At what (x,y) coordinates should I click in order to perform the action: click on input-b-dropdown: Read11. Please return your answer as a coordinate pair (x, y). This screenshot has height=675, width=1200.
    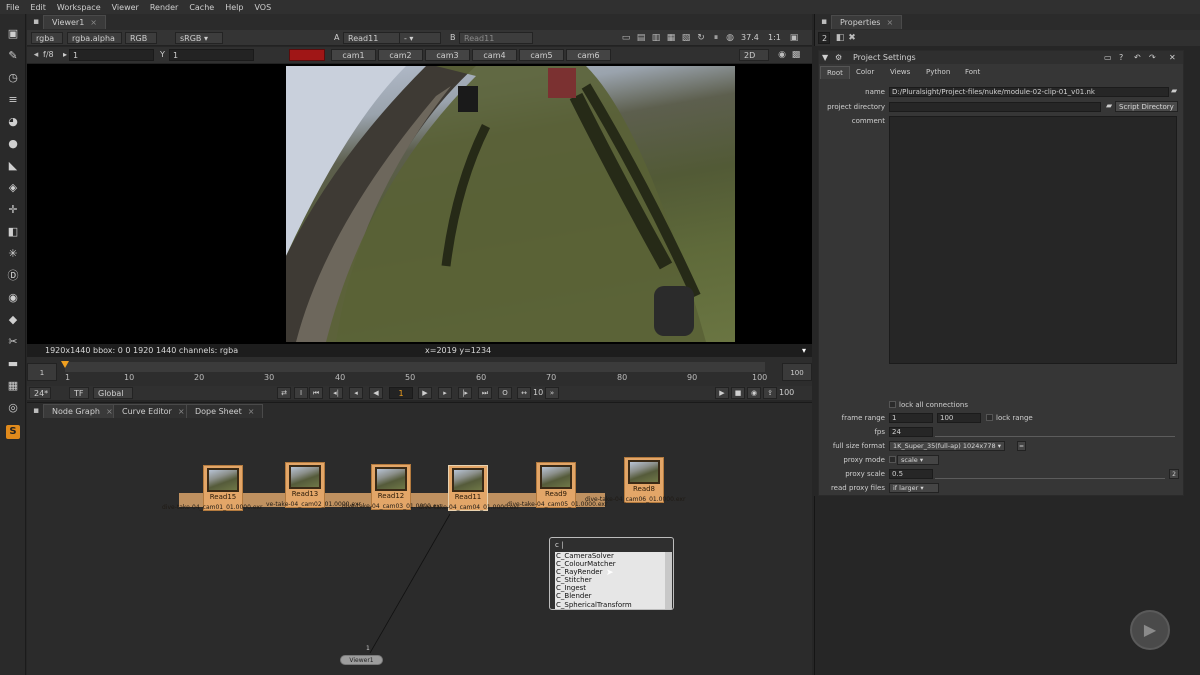
    Looking at the image, I should click on (496, 38).